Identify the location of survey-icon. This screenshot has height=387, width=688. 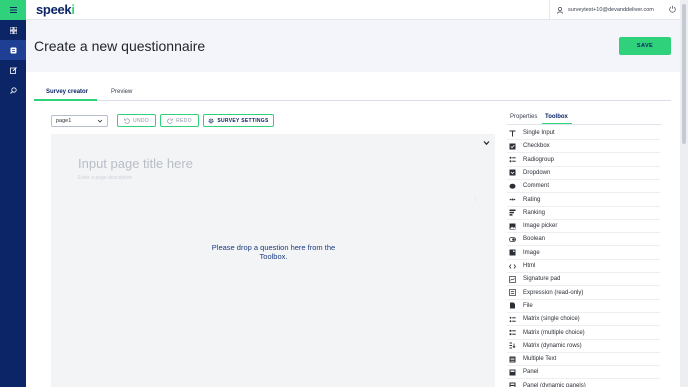
(13, 50).